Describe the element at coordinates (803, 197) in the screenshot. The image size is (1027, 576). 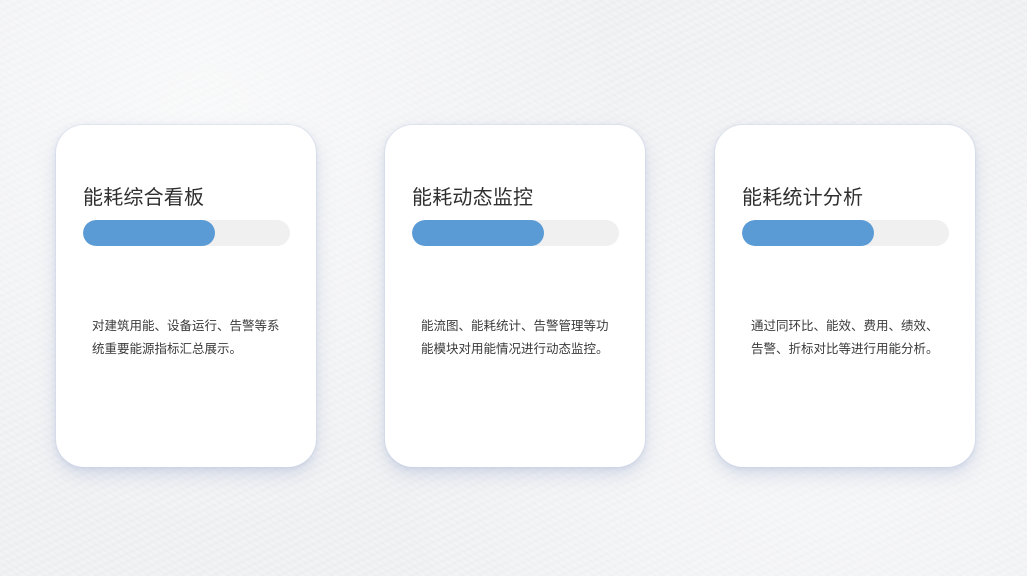
I see `card-title: 能耗统计分析` at that location.